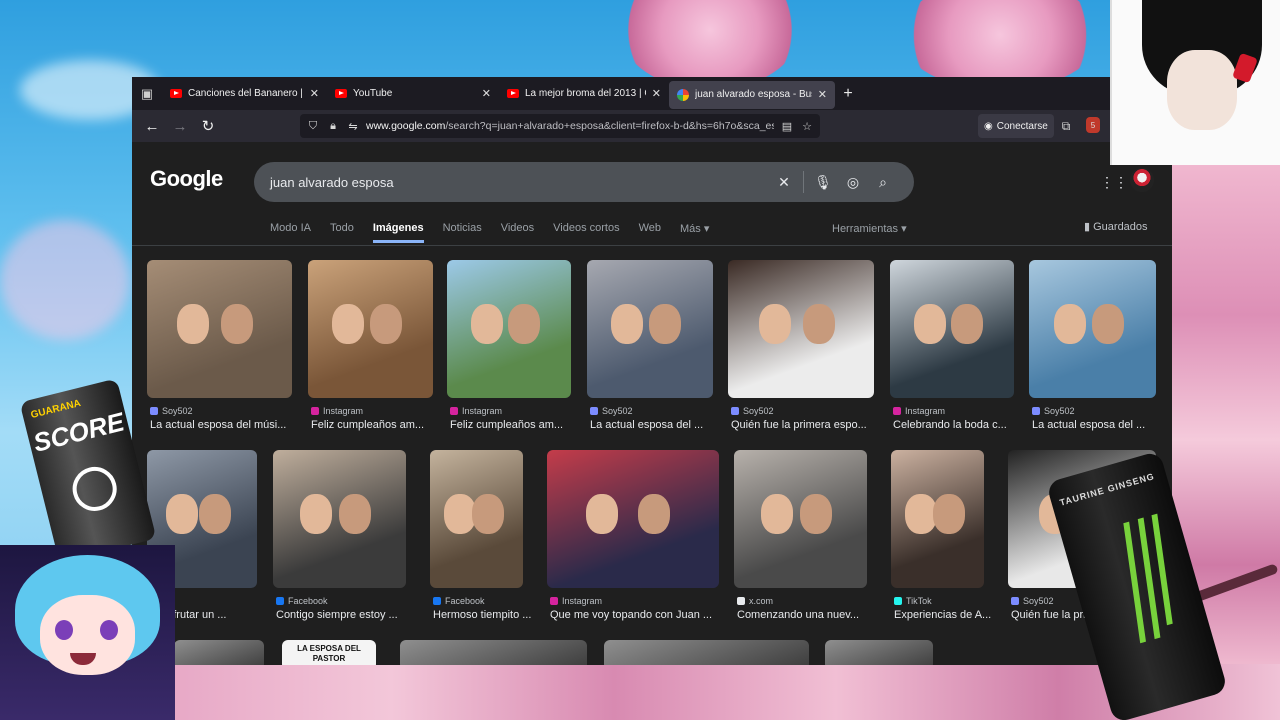  Describe the element at coordinates (147, 93) in the screenshot. I see `tab-list-icon: ▣` at that location.